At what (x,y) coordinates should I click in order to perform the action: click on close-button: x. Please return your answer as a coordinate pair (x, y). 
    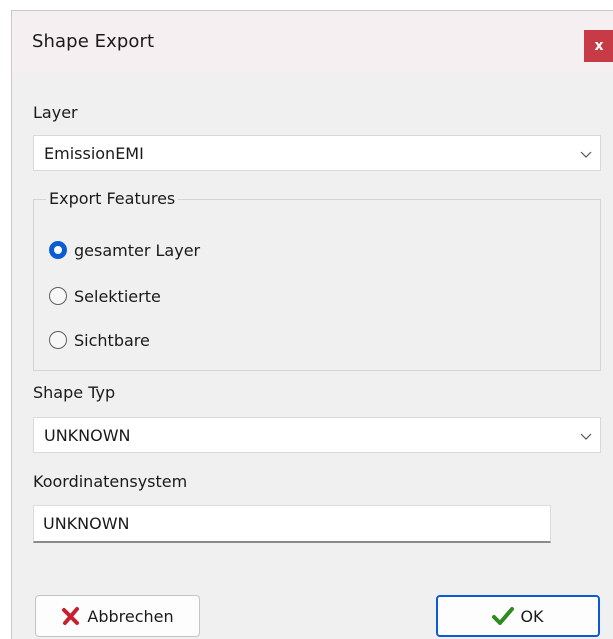
    Looking at the image, I should click on (598, 46).